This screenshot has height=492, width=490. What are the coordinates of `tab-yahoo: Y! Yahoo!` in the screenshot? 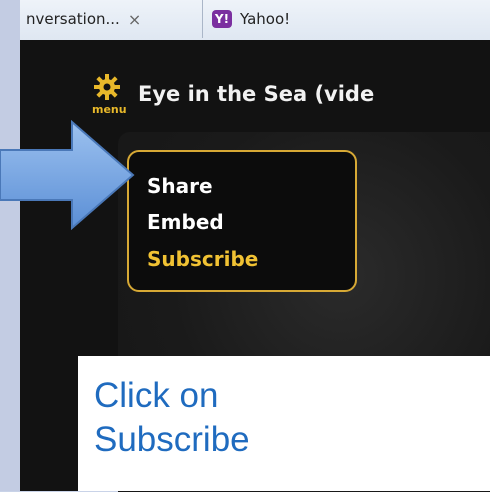 It's located at (251, 19).